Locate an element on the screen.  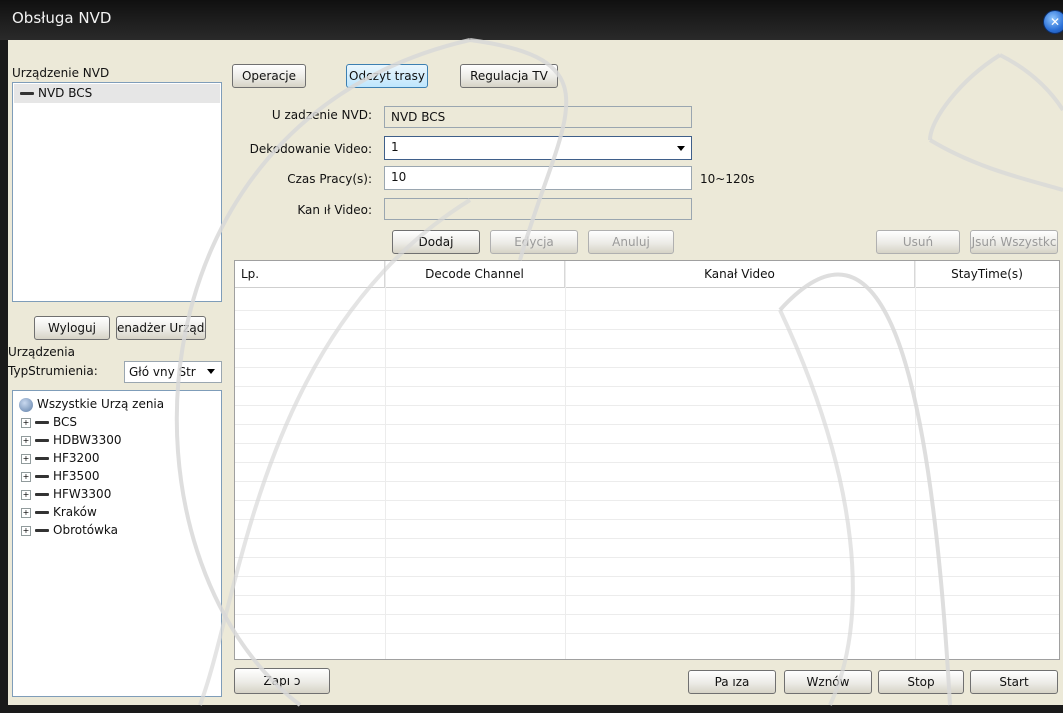
nvd-panel-label: Urządzenie NVD is located at coordinates (61, 73).